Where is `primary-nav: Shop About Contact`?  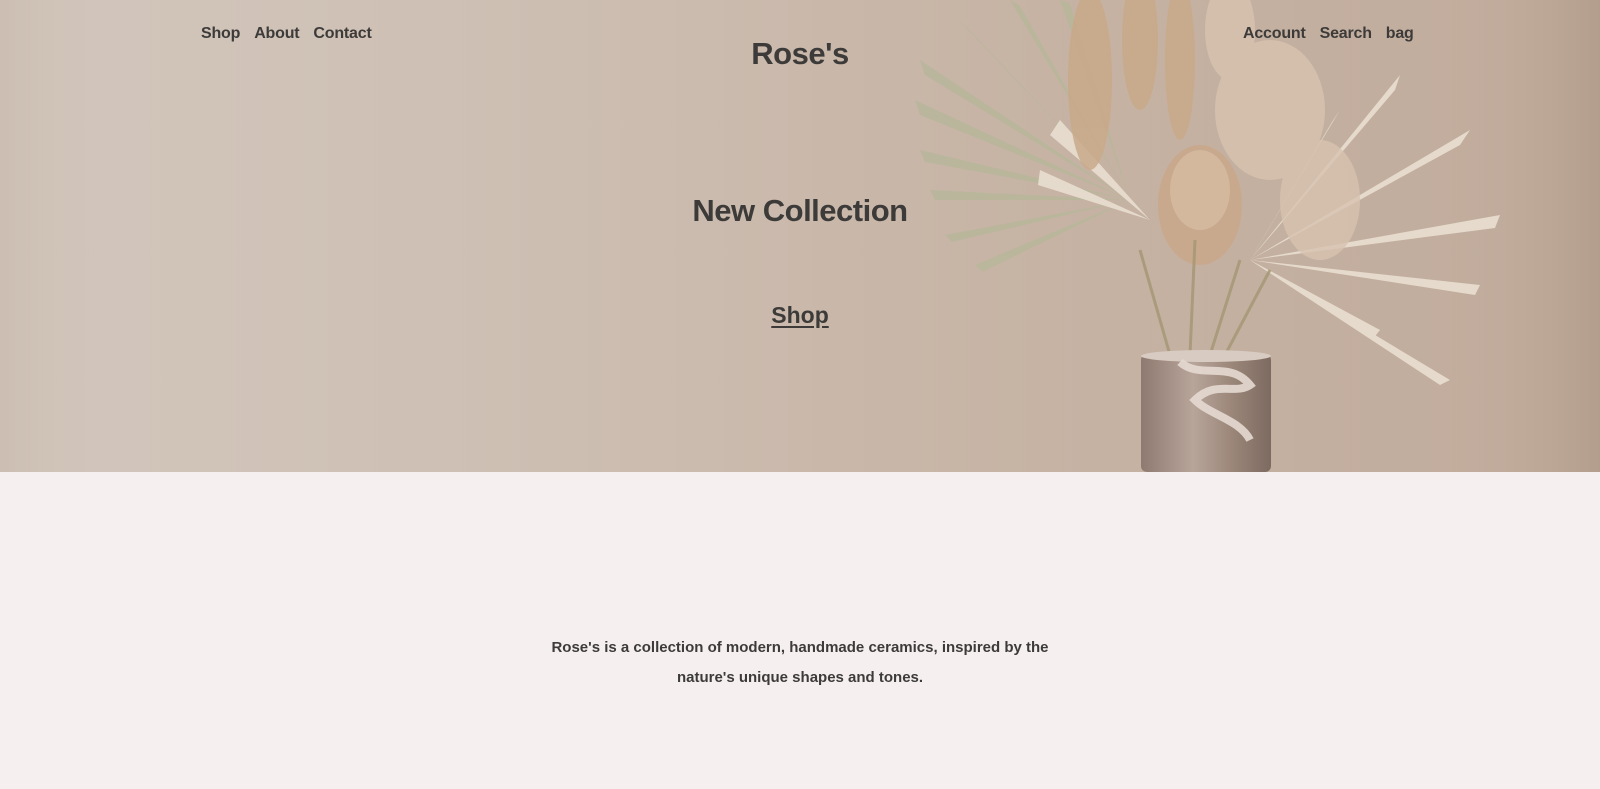
primary-nav: Shop About Contact is located at coordinates (286, 34).